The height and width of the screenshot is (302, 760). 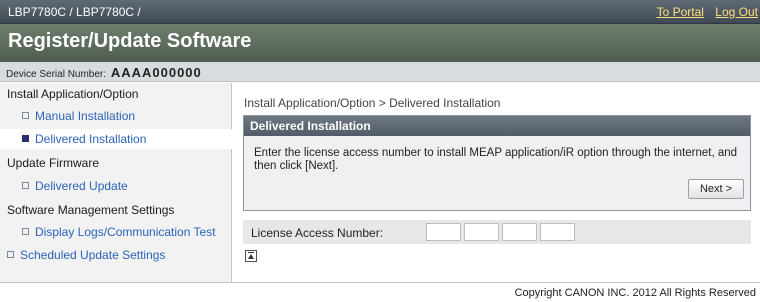 I want to click on sidebar-item-delivered-update: Delivered Update, so click(x=116, y=186).